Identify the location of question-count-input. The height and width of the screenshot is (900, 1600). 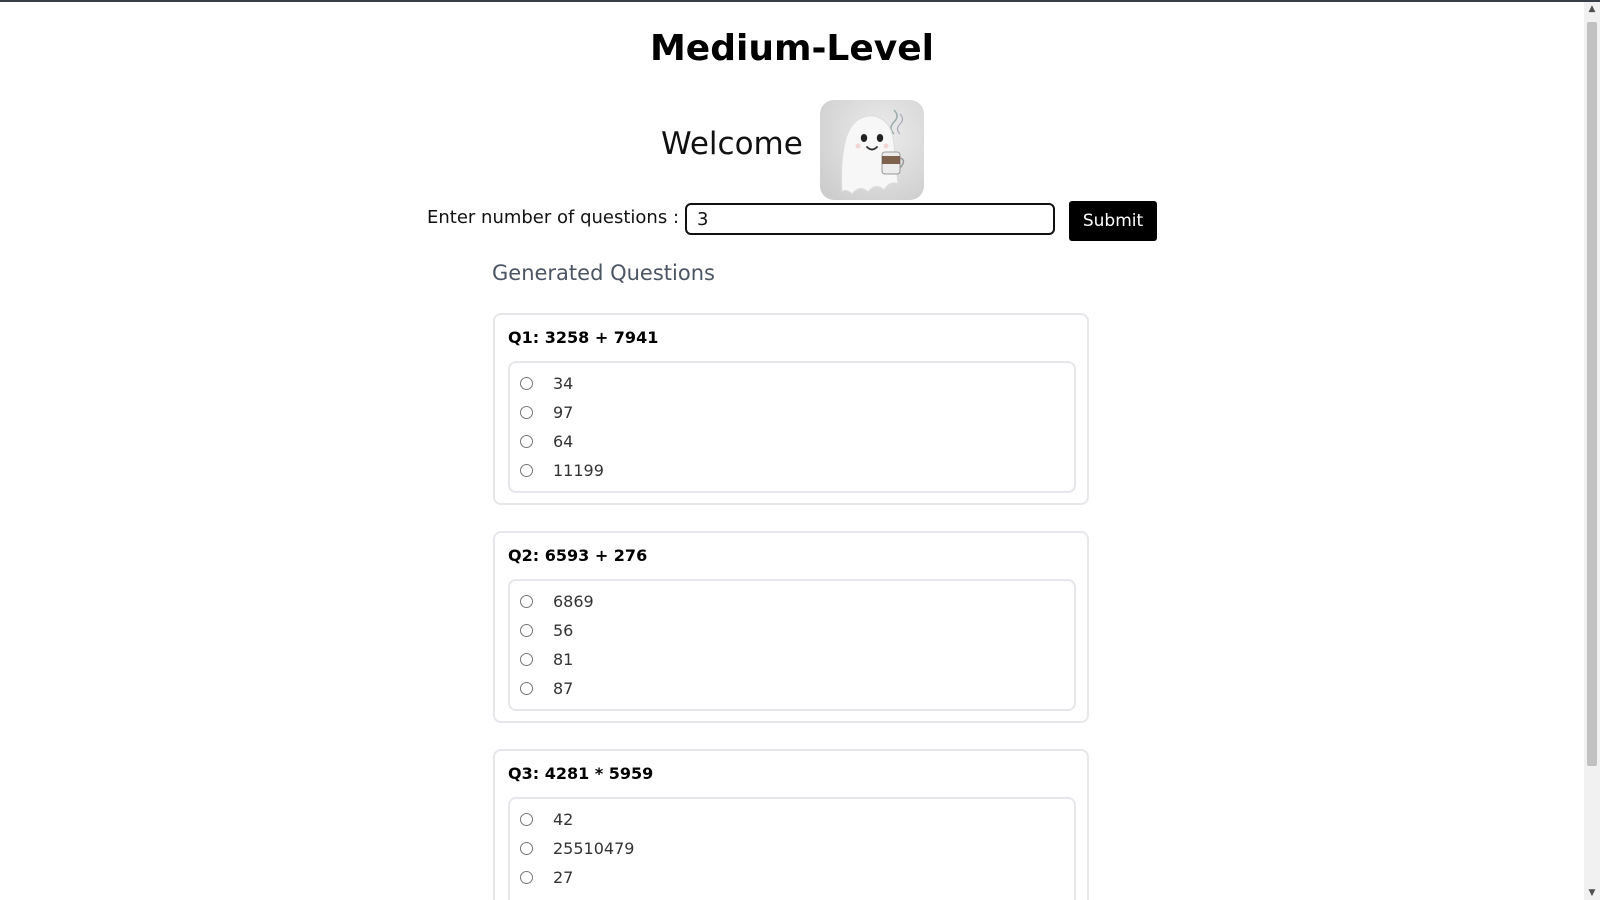
(870, 219).